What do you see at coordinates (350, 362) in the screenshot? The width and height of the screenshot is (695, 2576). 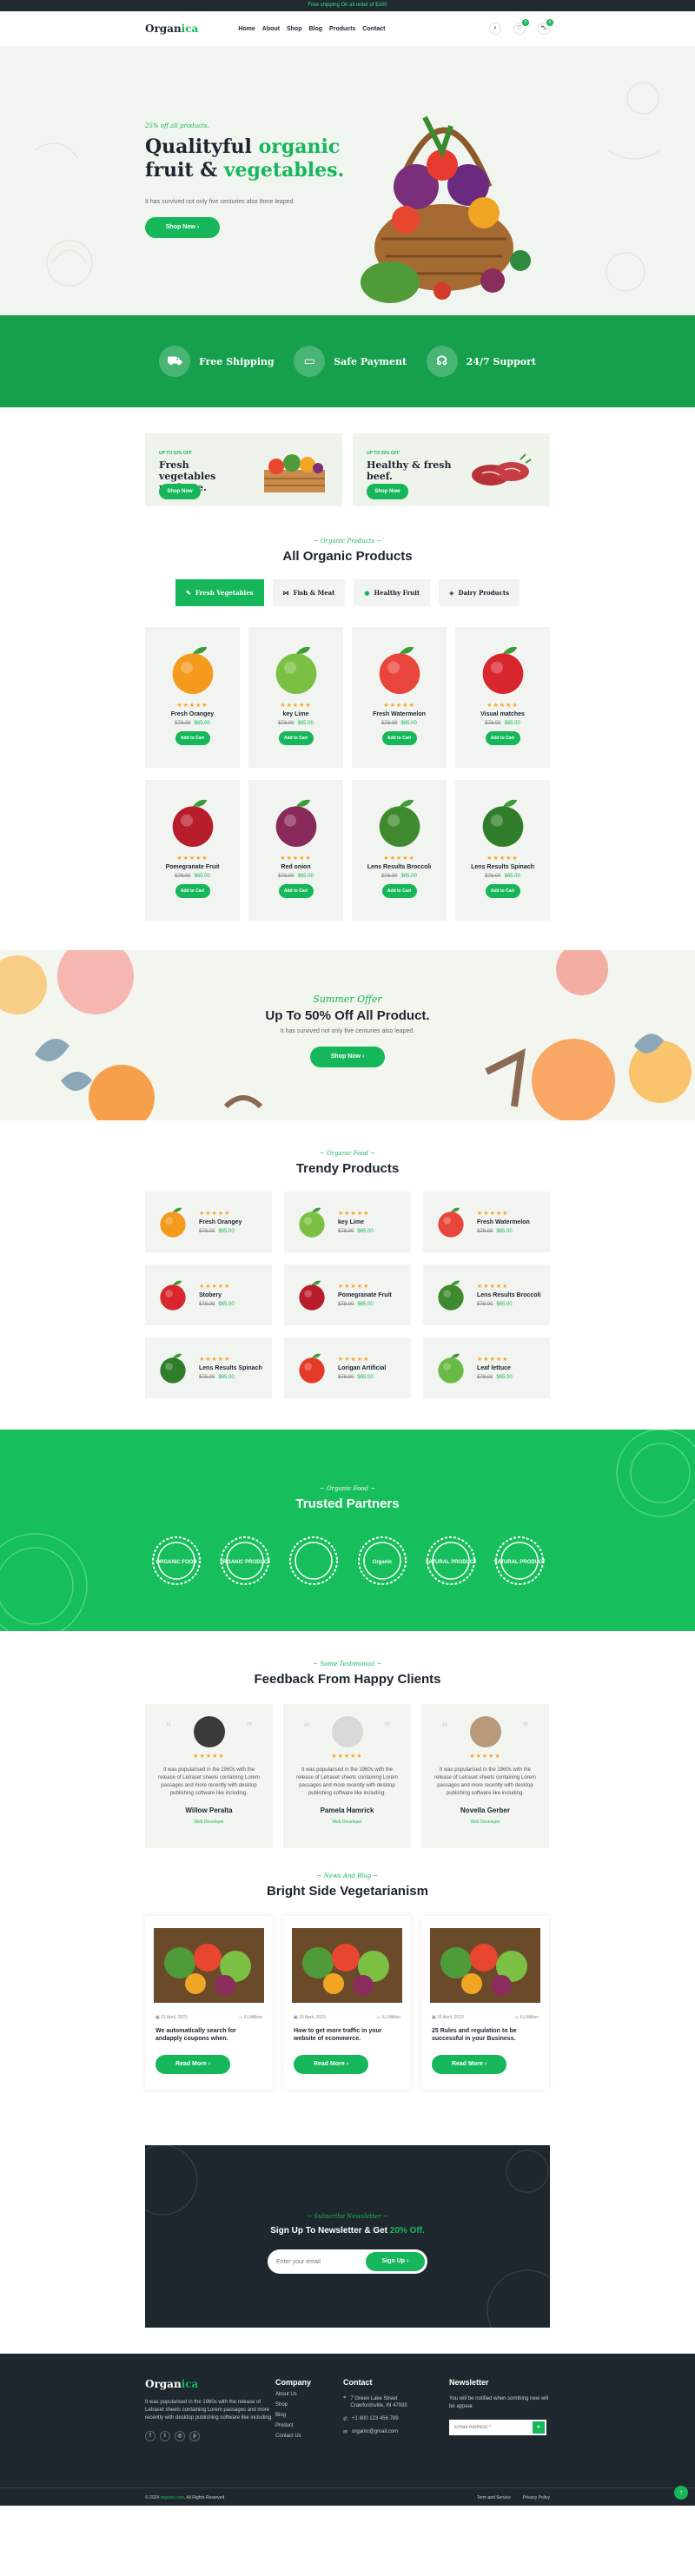 I see `feature-safe-payment: ▭ Safe Payment` at bounding box center [350, 362].